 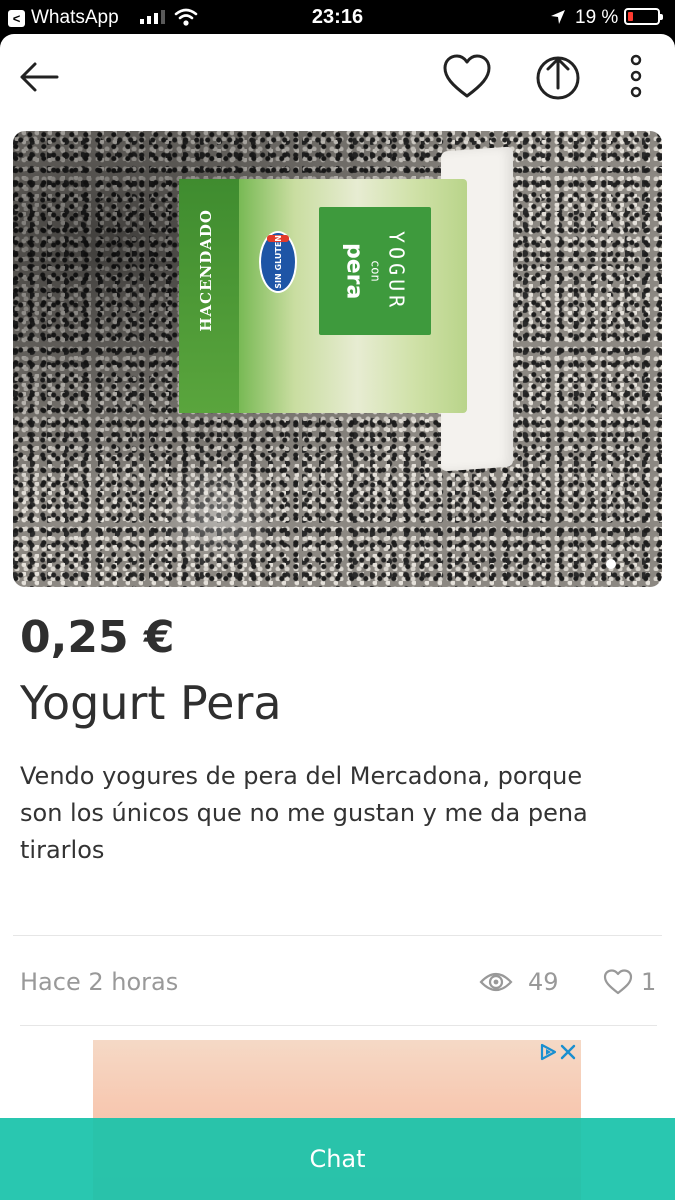 I want to click on adchoices-icon, so click(x=549, y=1052).